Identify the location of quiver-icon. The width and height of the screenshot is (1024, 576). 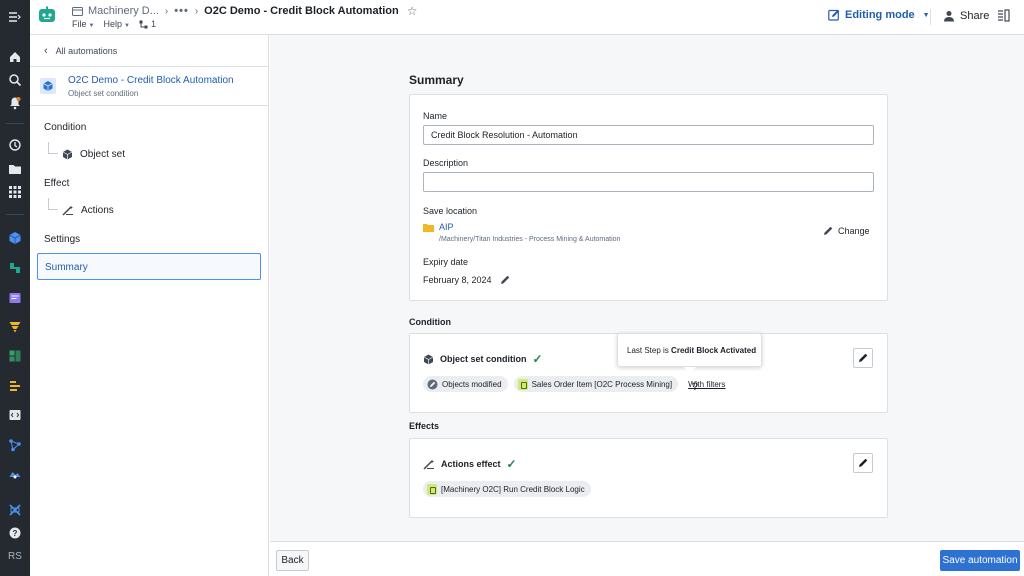
(15, 356).